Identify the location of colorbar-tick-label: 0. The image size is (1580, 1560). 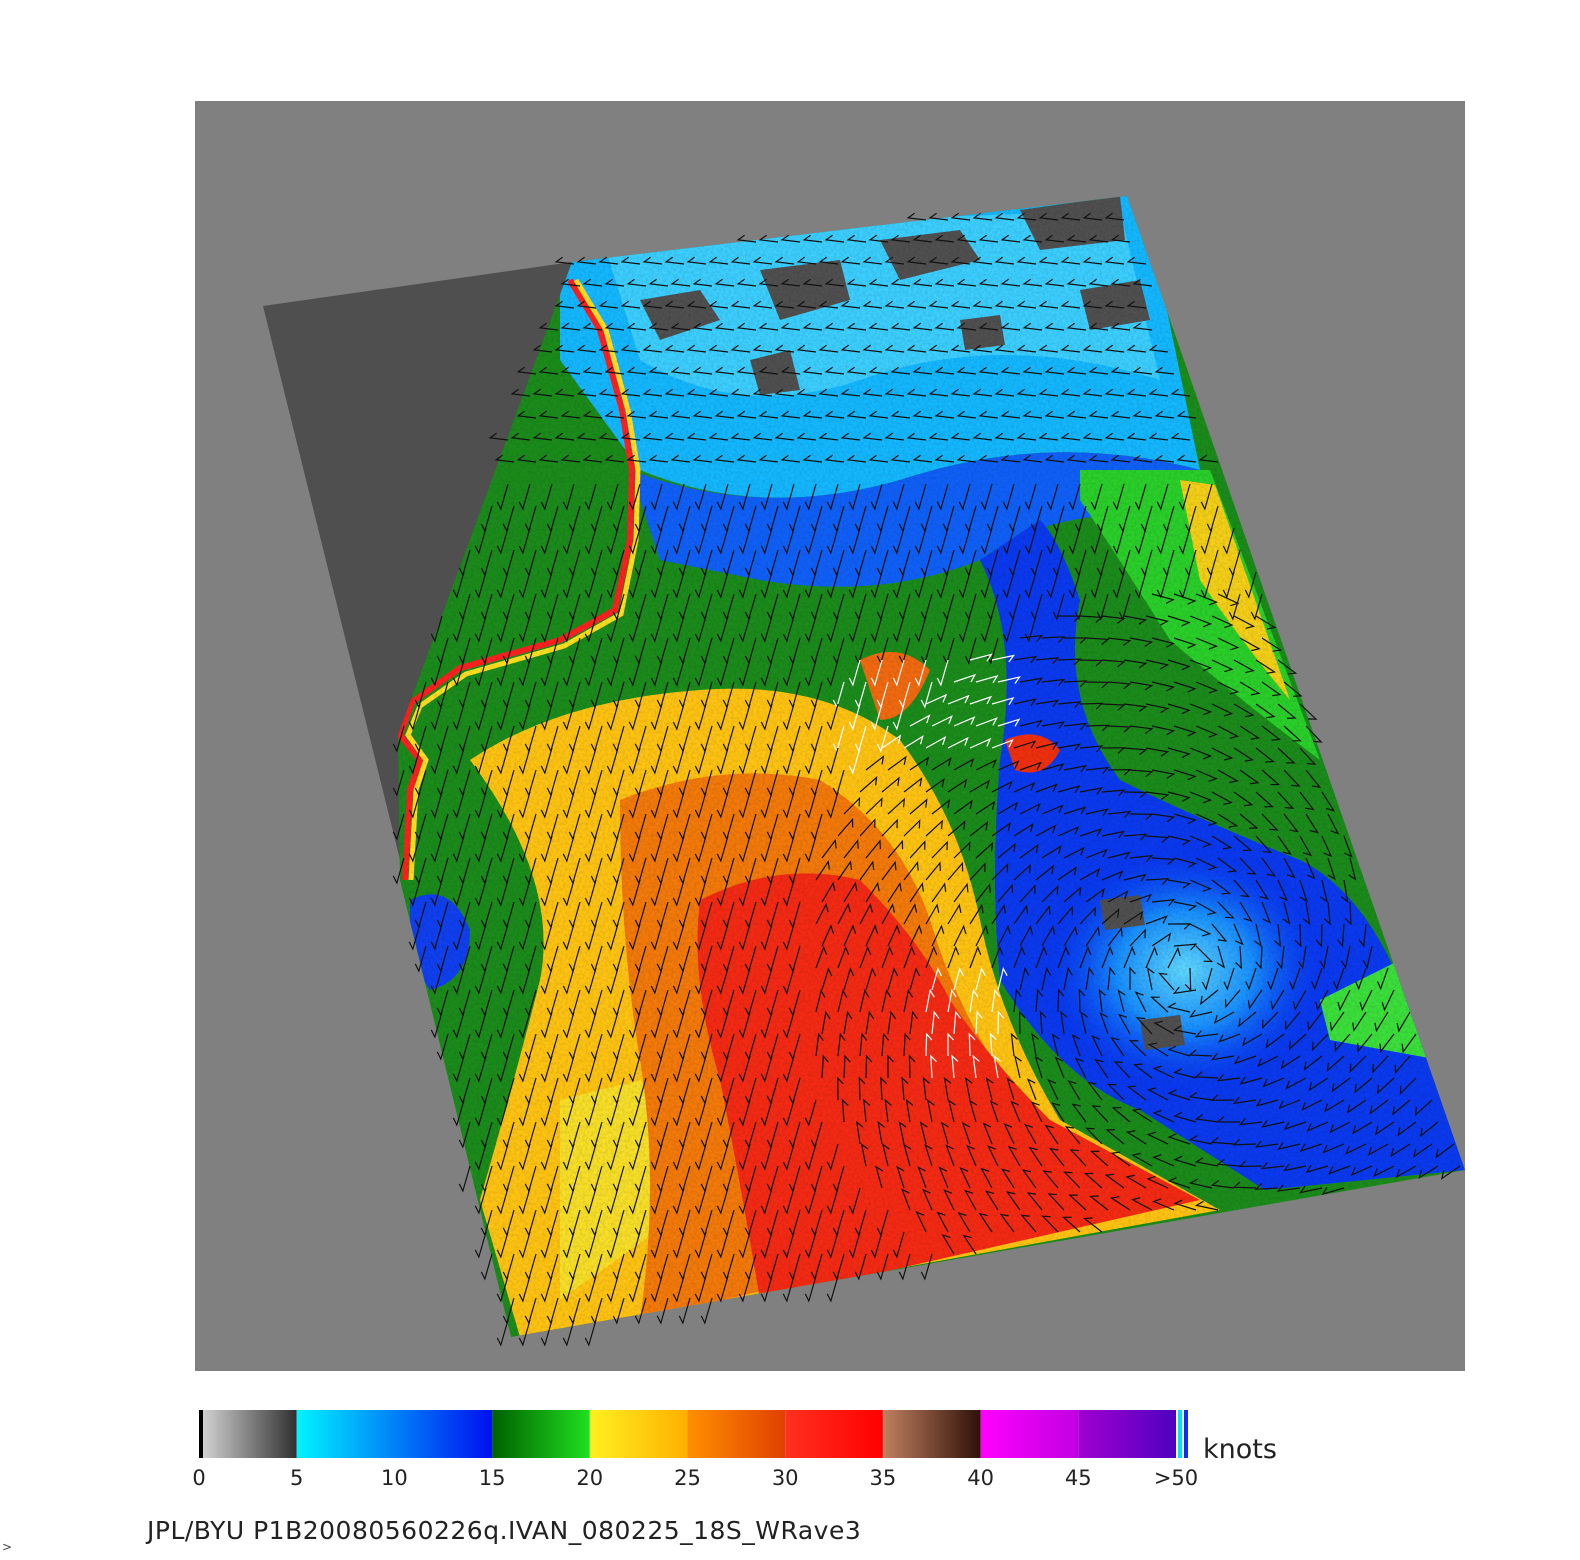
(199, 1478).